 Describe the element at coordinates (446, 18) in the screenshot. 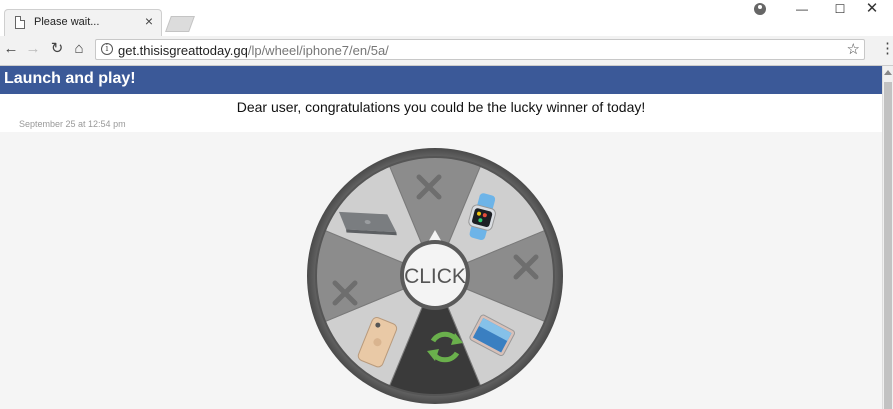

I see `title-bar: Please wait... × — ☐ ✕` at that location.